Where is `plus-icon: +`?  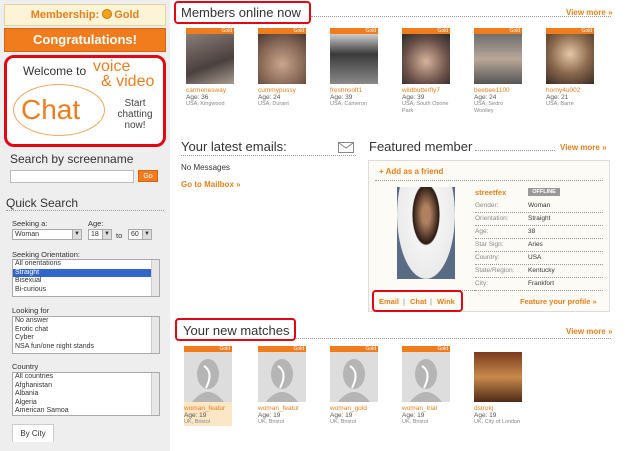
plus-icon: + is located at coordinates (382, 171).